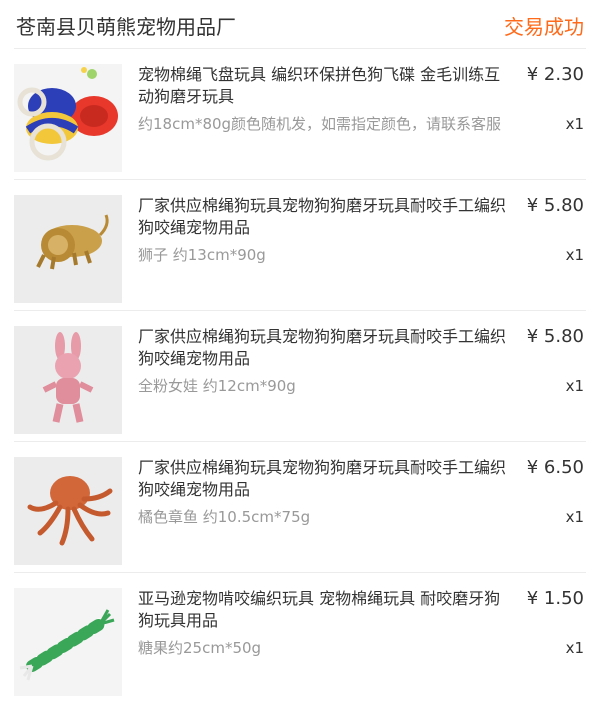 The width and height of the screenshot is (600, 716). What do you see at coordinates (555, 74) in the screenshot?
I see `product-price: ¥ 2.30` at bounding box center [555, 74].